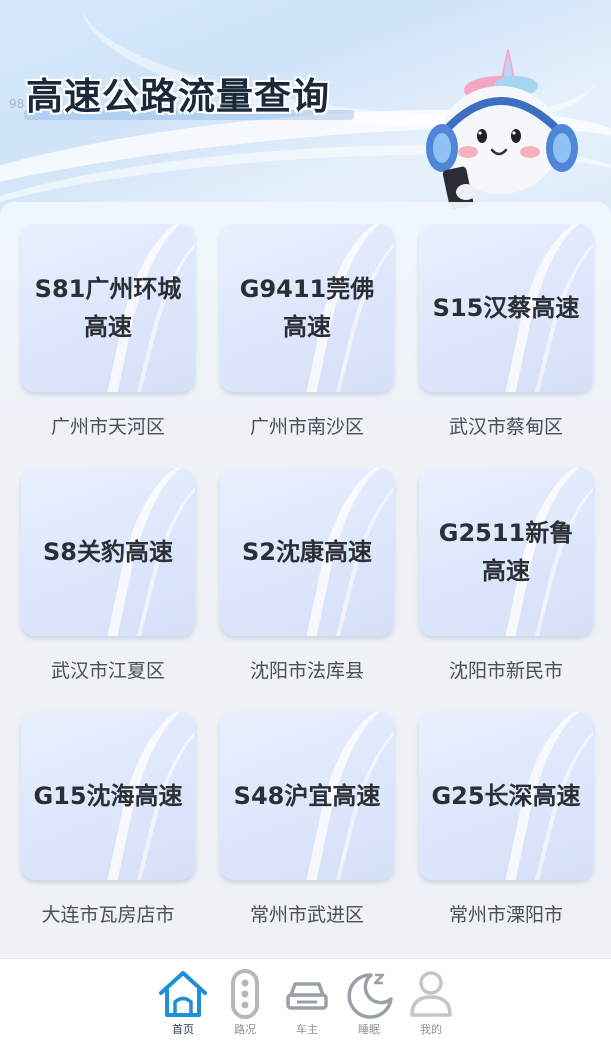 The width and height of the screenshot is (611, 1046). I want to click on tab-sleep-label: 睡眠, so click(369, 1029).